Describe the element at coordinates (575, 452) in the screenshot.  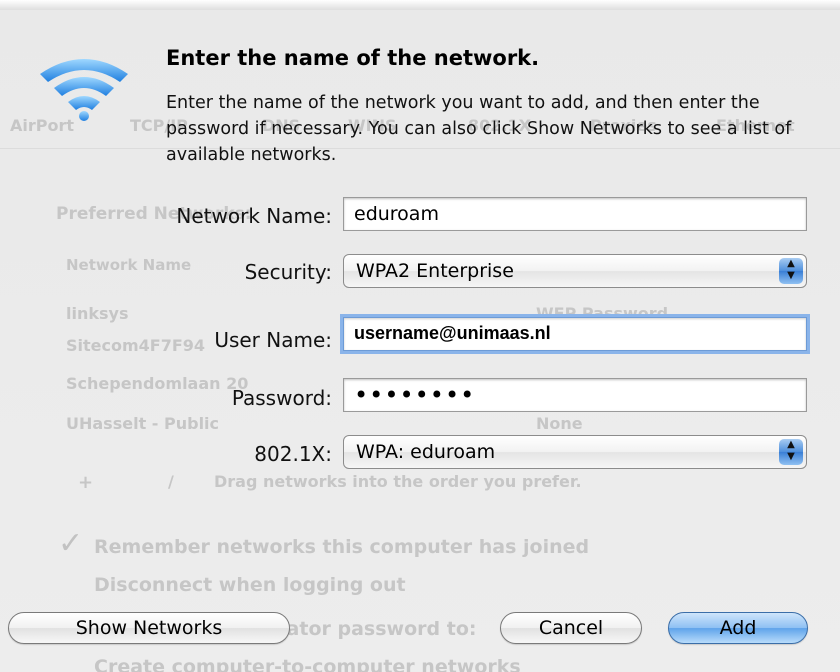
I see `dot1x-popup: WPA: eduroam ▲ ▼` at that location.